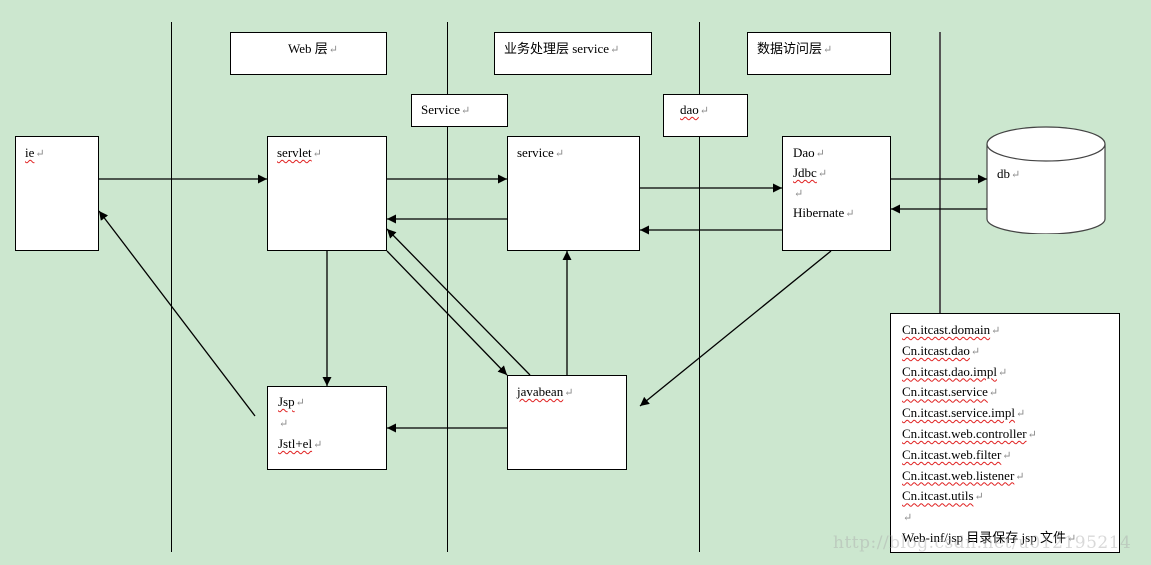 The image size is (1151, 565). I want to click on arrow-dao-to-javabean, so click(735, 328).